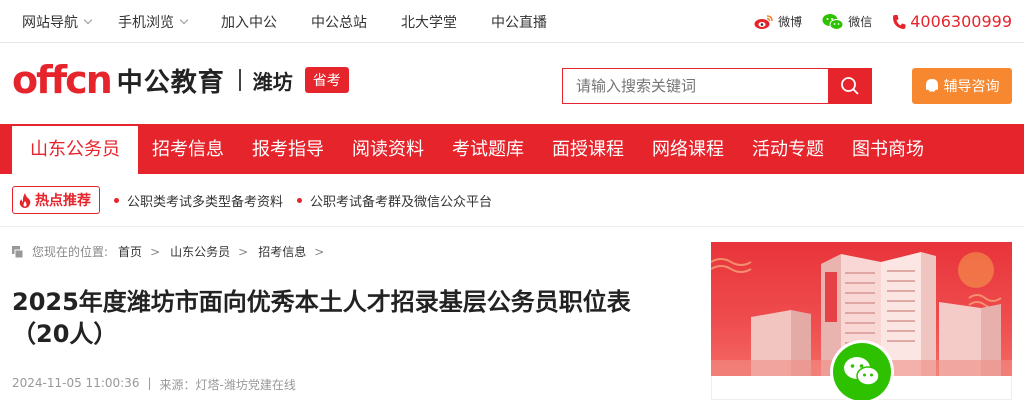 The image size is (1024, 400). Describe the element at coordinates (326, 80) in the screenshot. I see `exam-type-badge: 省考` at that location.